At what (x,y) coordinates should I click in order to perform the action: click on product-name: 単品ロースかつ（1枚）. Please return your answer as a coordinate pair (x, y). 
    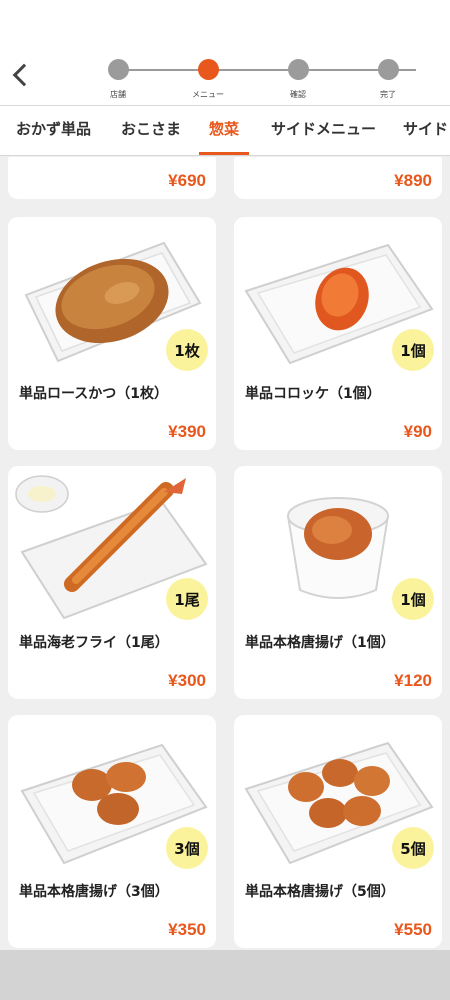
    Looking at the image, I should click on (94, 394).